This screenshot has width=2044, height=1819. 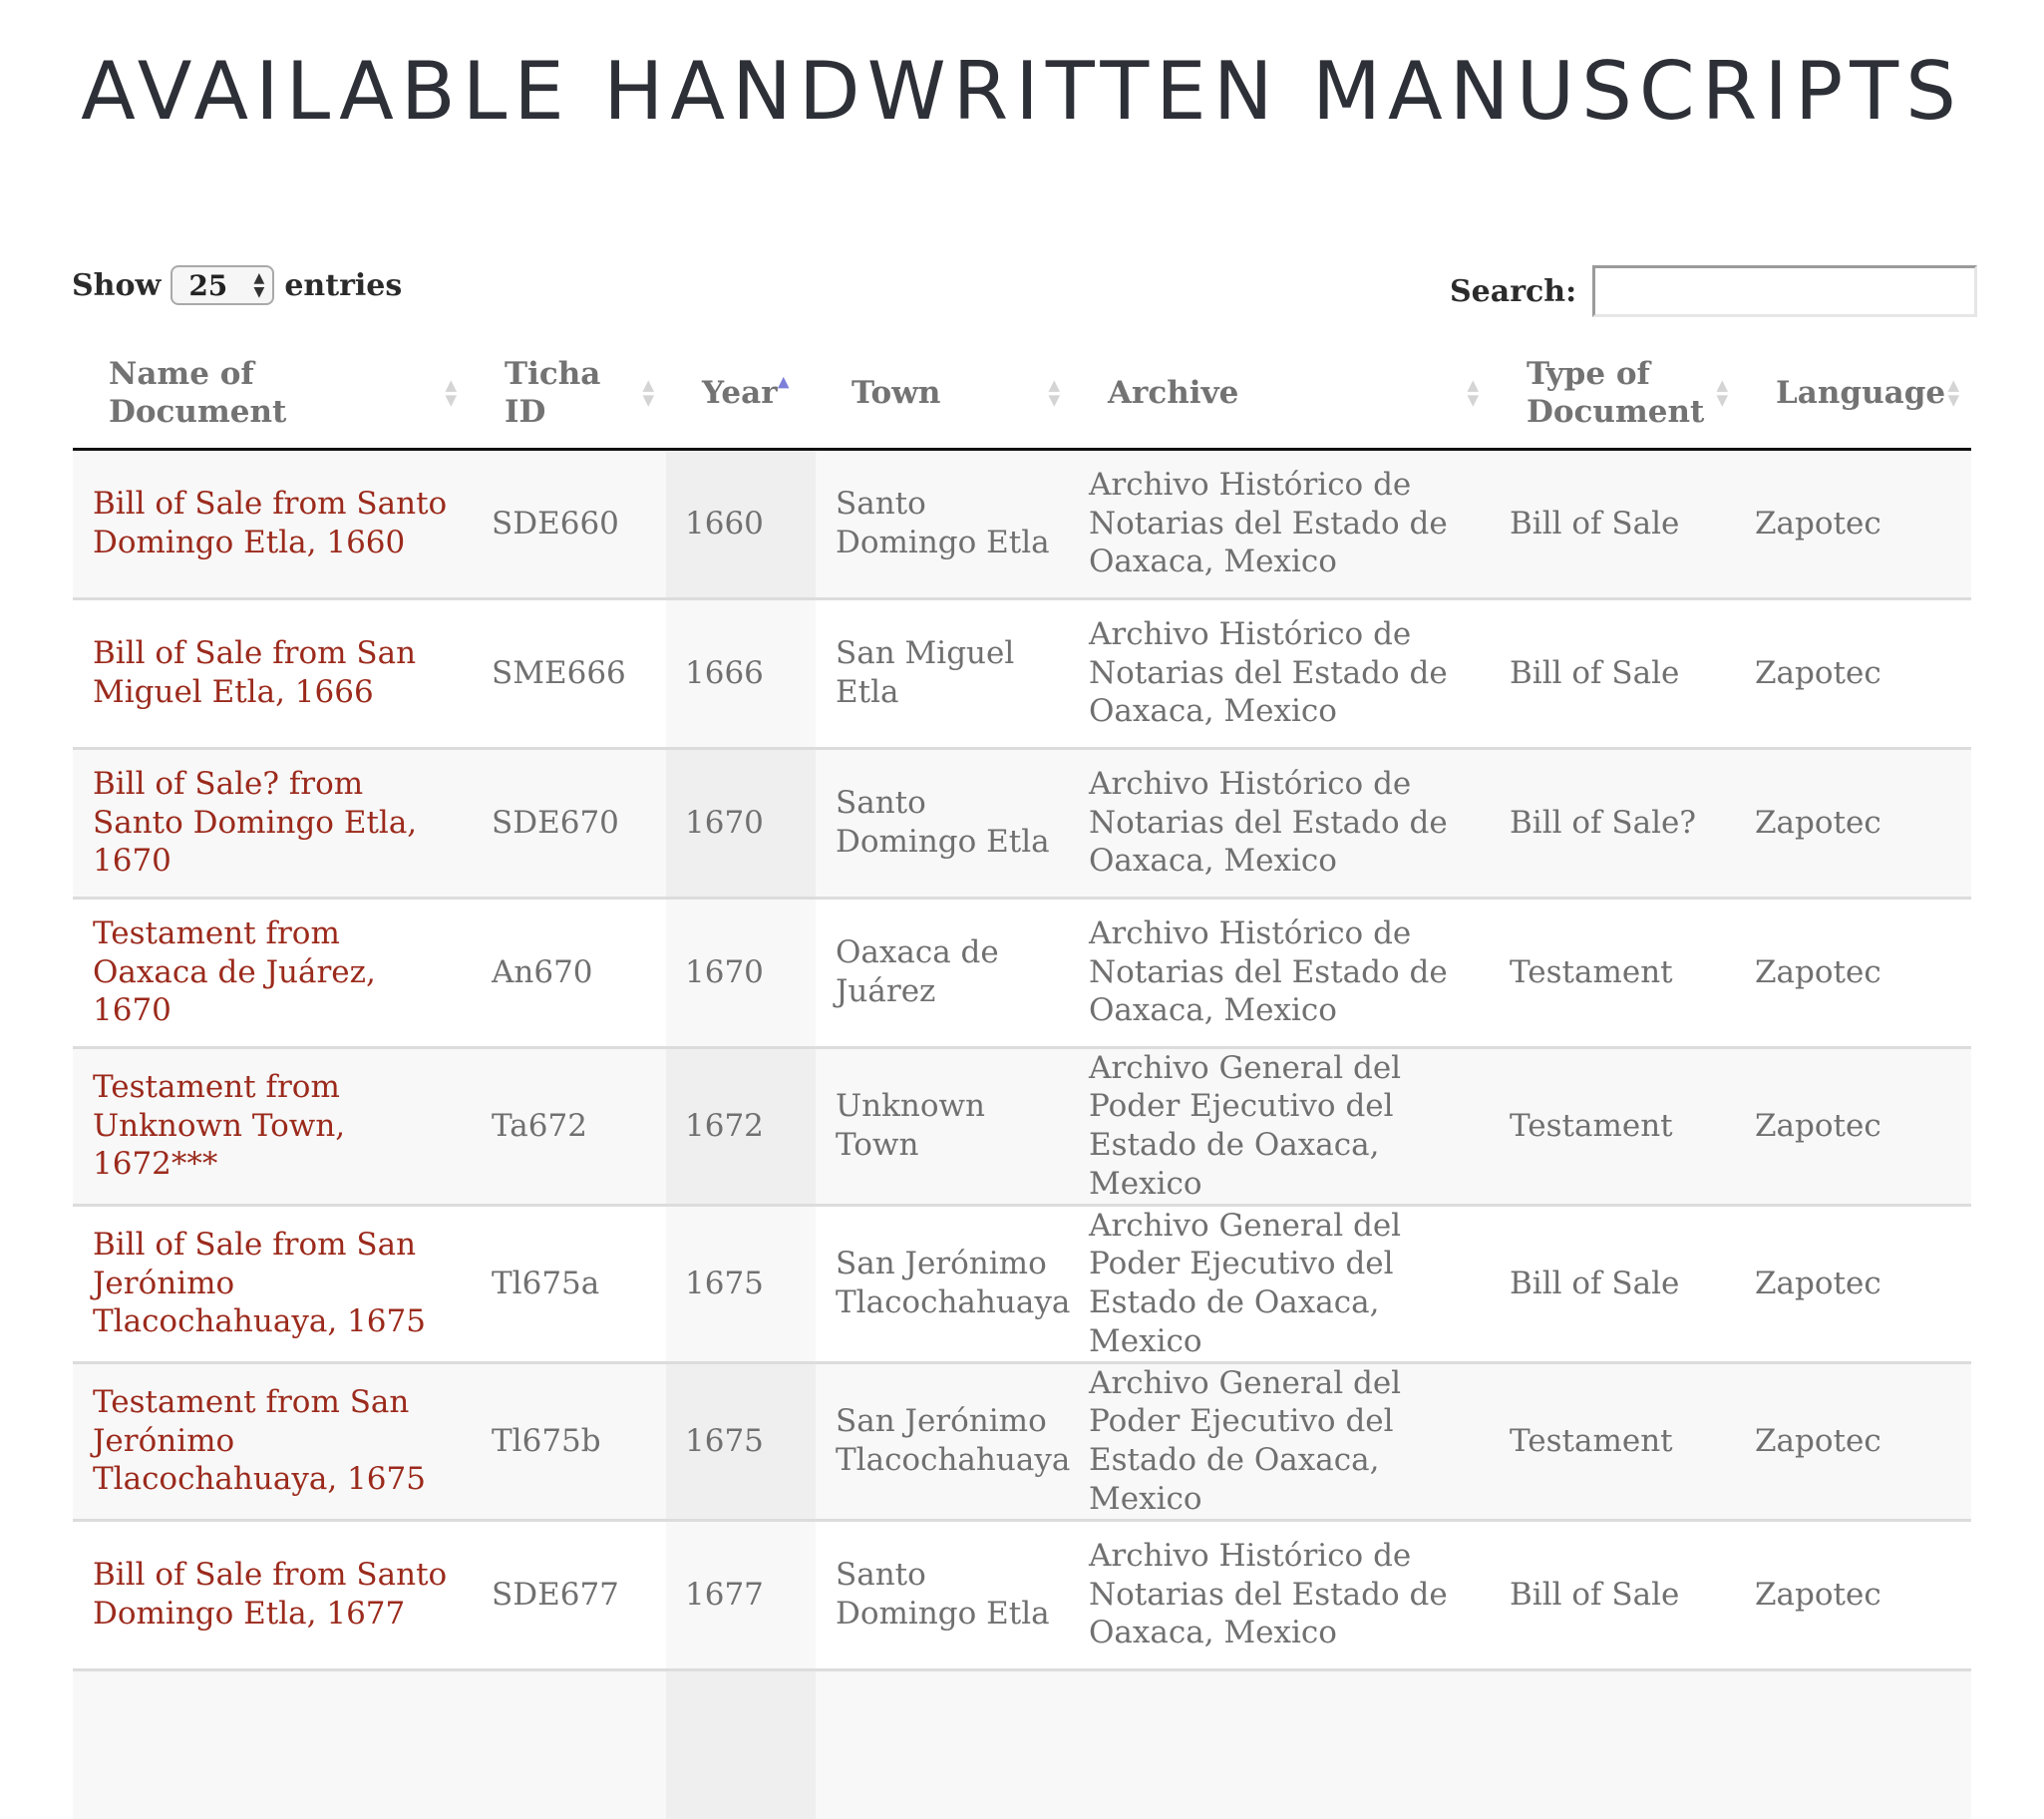 I want to click on column-header-language: Language ▲ ▼, so click(x=1855, y=395).